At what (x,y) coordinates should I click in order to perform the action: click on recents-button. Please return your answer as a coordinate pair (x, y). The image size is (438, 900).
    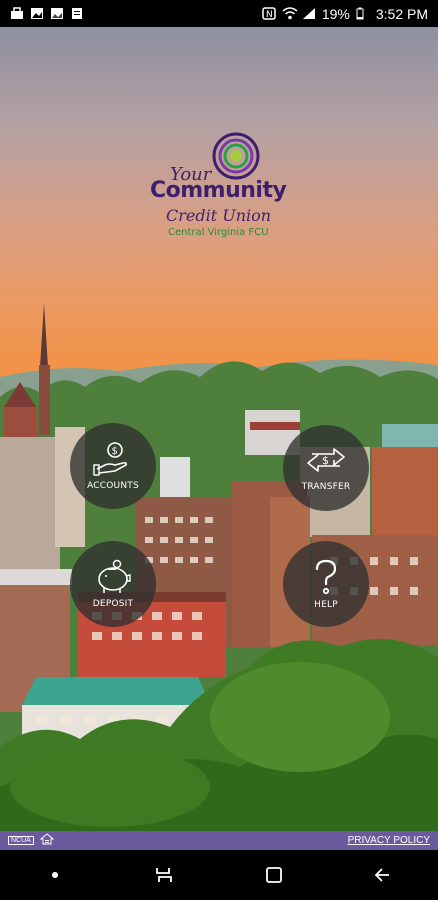
    Looking at the image, I should click on (164, 875).